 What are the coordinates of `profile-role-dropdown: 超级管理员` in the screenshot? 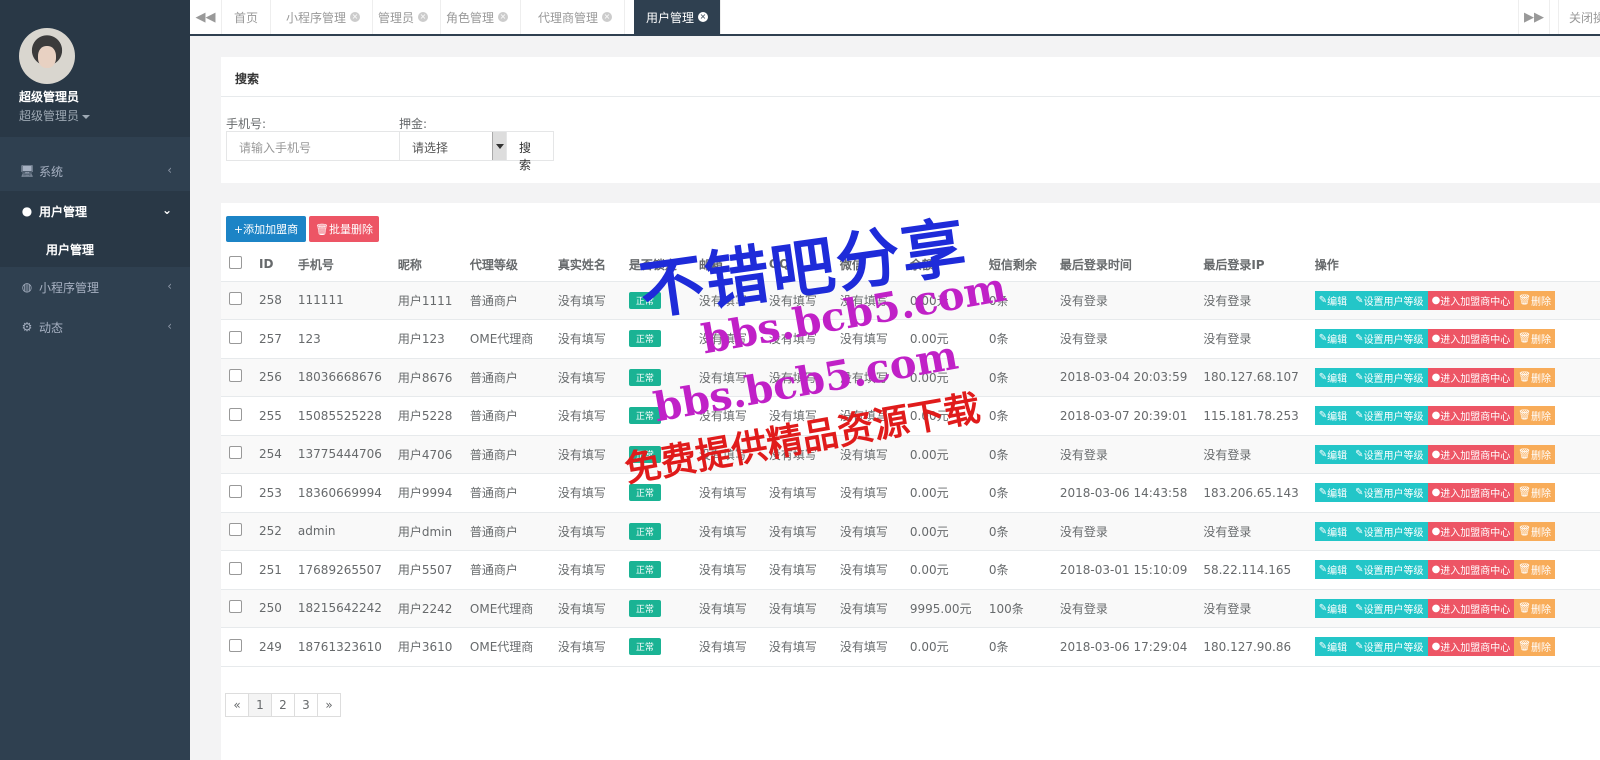 It's located at (104, 115).